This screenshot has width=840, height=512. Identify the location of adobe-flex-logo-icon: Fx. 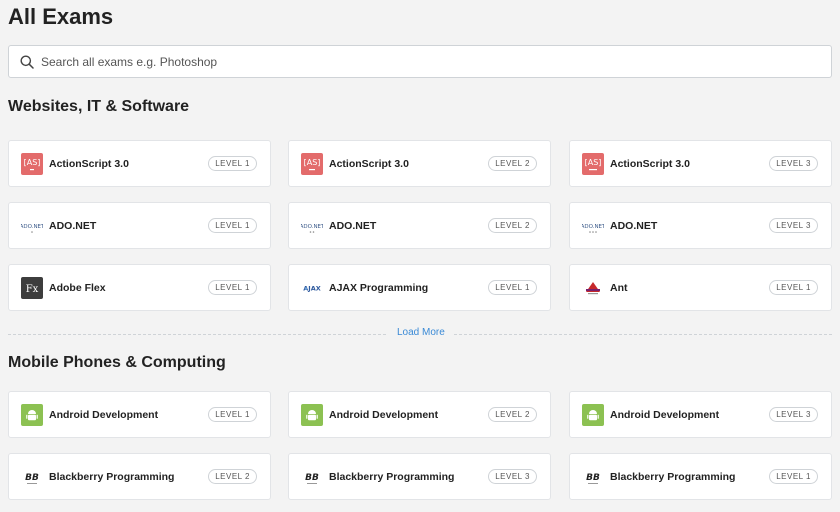
(32, 287).